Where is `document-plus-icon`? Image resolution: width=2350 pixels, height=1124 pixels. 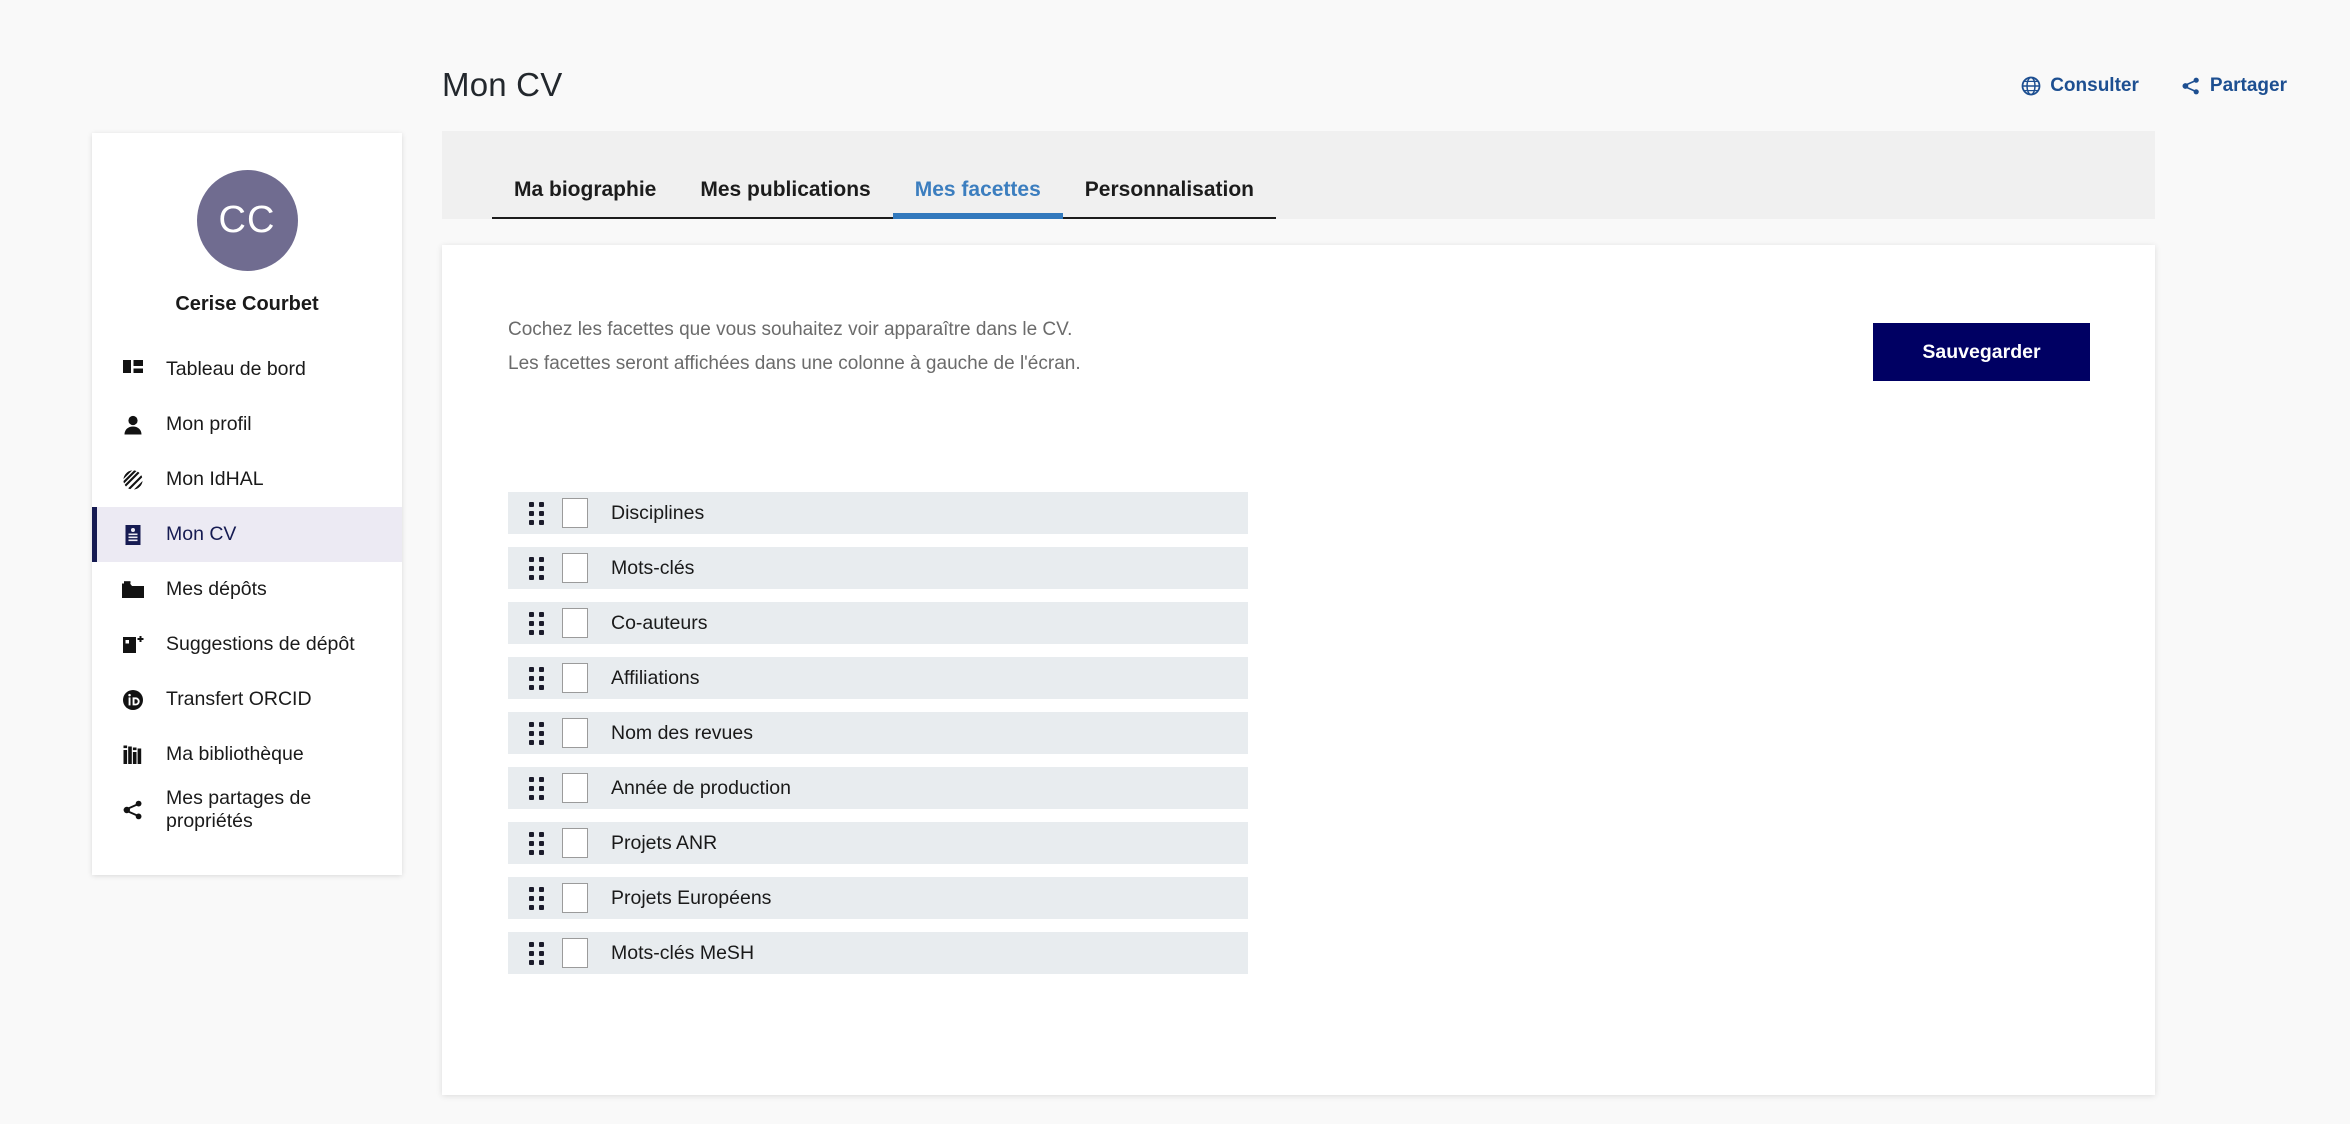
document-plus-icon is located at coordinates (133, 645).